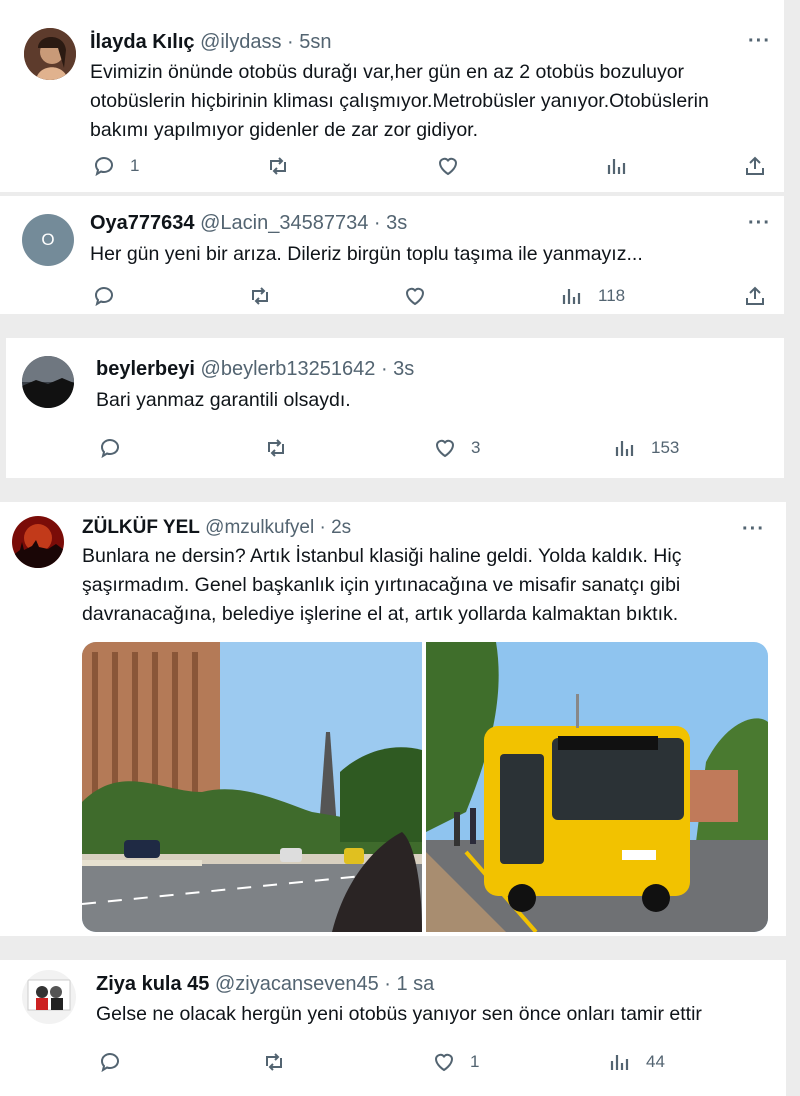 The height and width of the screenshot is (1096, 800). I want to click on tweet-text: Bari yanmaz garantili olsaydı., so click(223, 400).